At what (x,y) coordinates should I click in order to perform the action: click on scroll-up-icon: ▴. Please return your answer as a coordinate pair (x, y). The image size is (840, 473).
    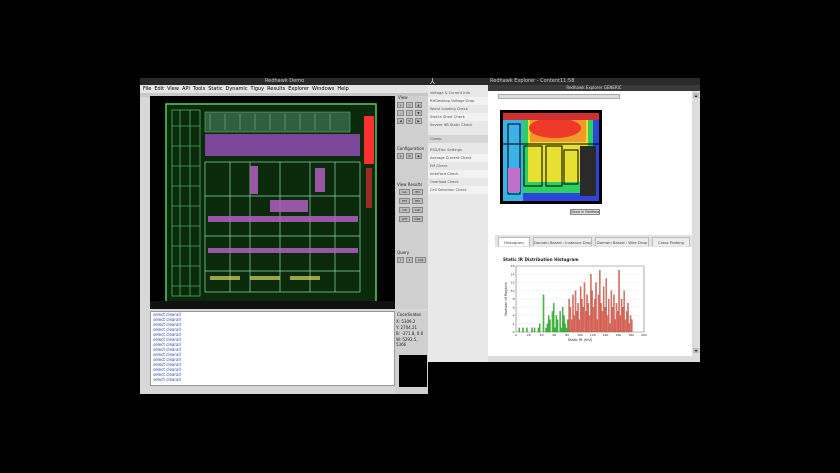
    Looking at the image, I should click on (696, 95).